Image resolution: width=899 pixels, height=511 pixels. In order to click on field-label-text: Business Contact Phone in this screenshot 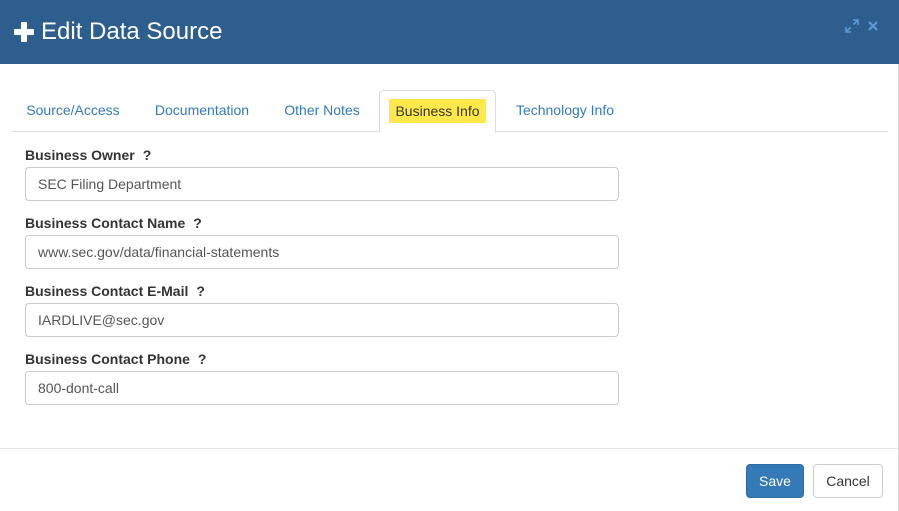, I will do `click(107, 359)`.